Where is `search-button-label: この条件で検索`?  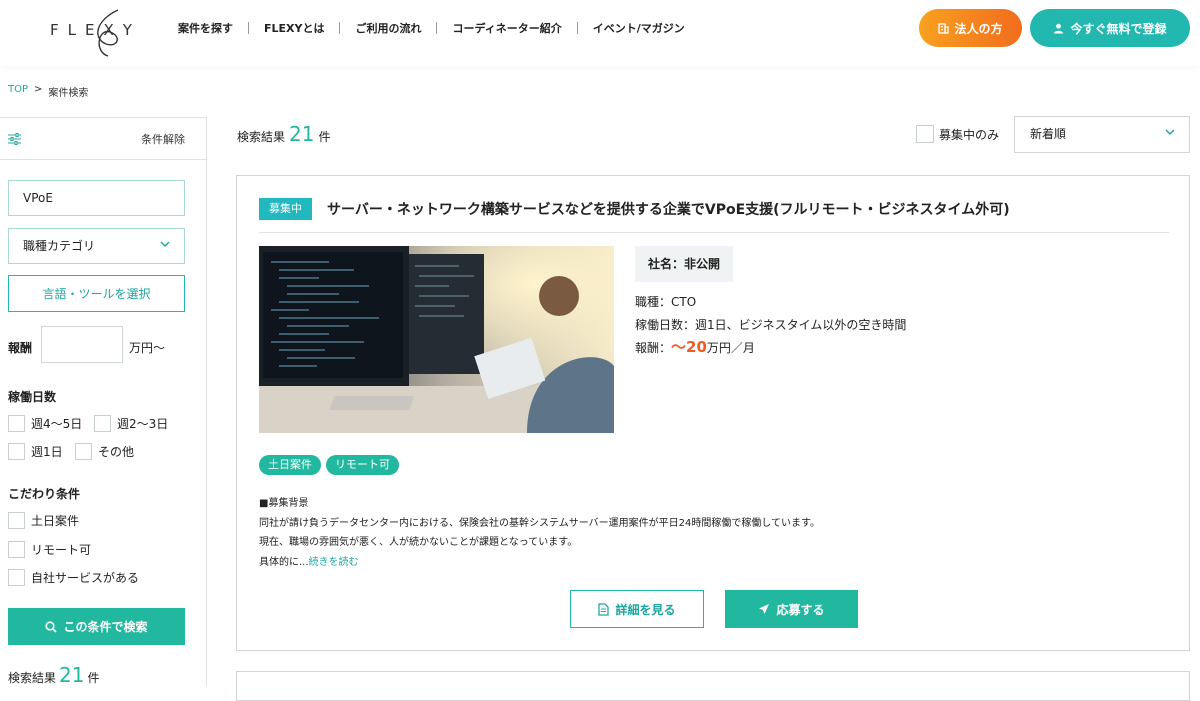 search-button-label: この条件で検索 is located at coordinates (105, 627).